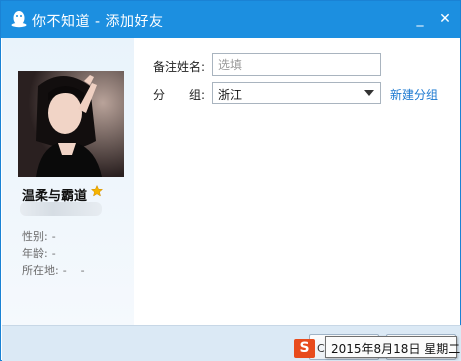 This screenshot has width=461, height=361. Describe the element at coordinates (420, 19) in the screenshot. I see `minimize-button: _` at that location.